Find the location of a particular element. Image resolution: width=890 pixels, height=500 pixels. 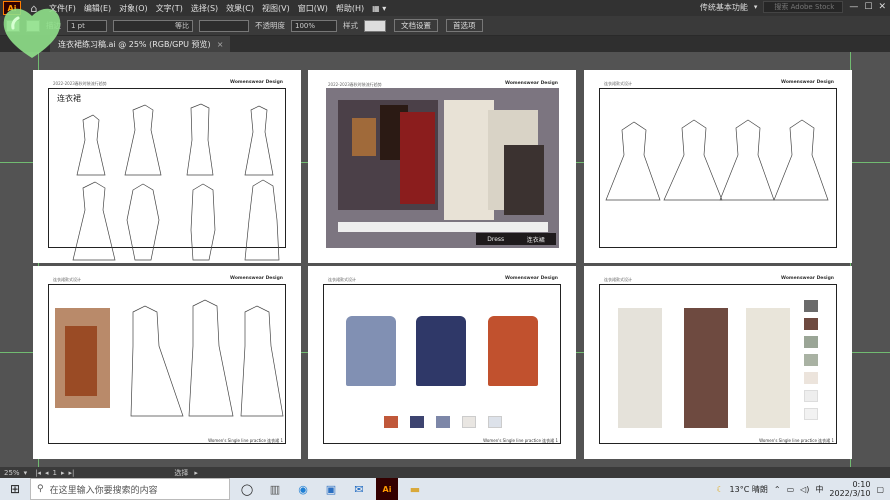

opacity-input: 100% is located at coordinates (314, 25).